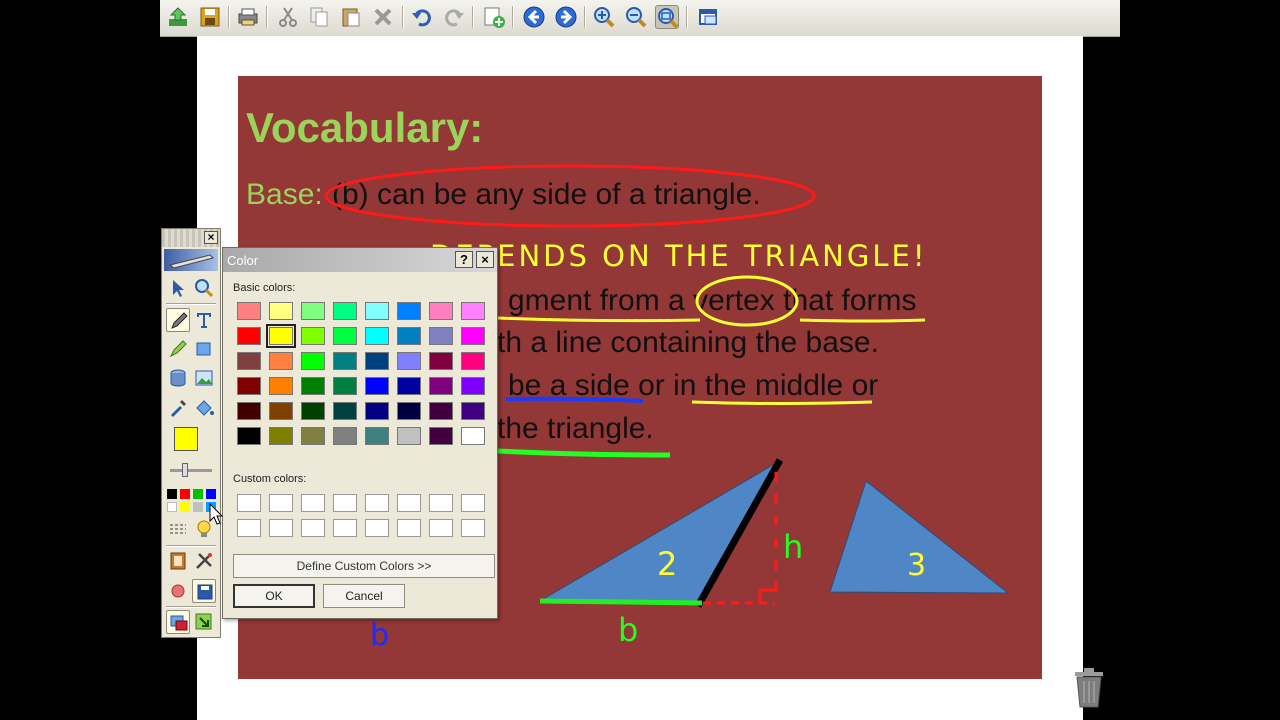 This screenshot has height=720, width=1280. What do you see at coordinates (186, 439) in the screenshot?
I see `current-color-swatch` at bounding box center [186, 439].